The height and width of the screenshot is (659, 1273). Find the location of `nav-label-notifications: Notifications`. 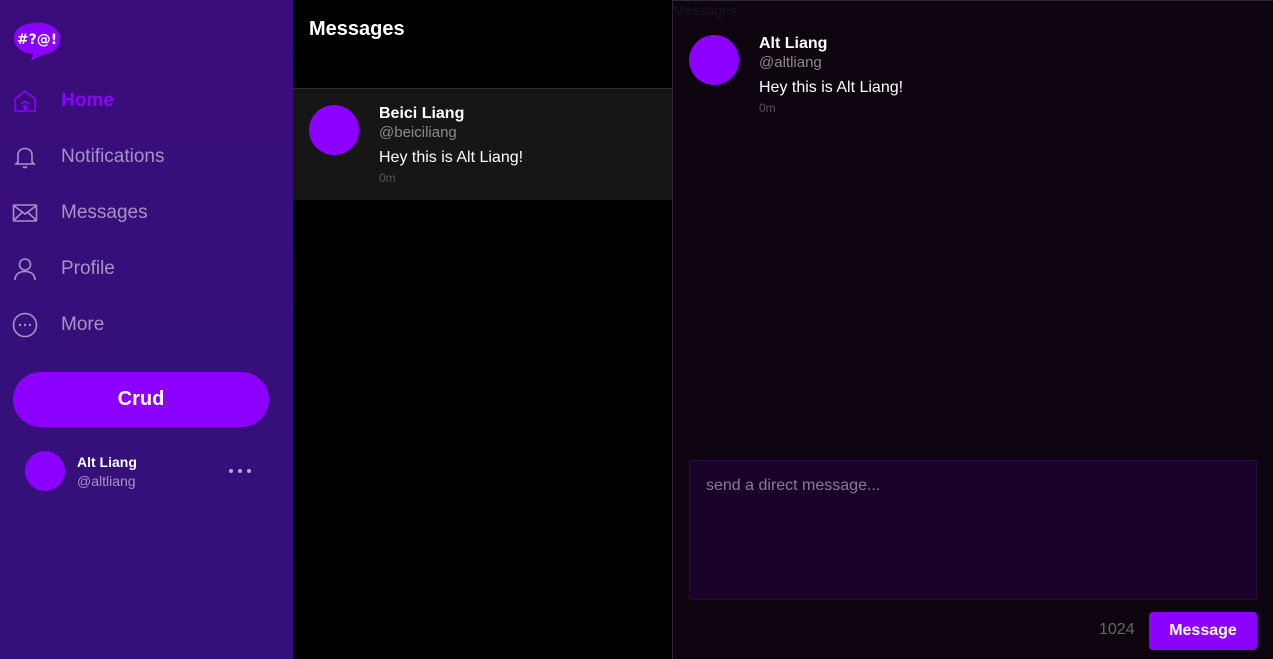

nav-label-notifications: Notifications is located at coordinates (113, 156).